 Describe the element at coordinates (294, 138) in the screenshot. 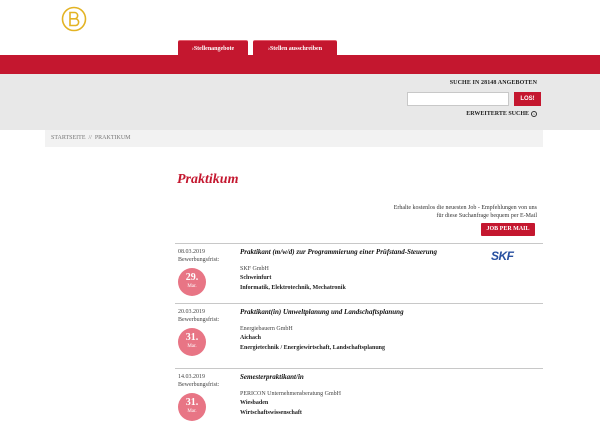

I see `breadcrumb: Startseite // Praktikum` at that location.